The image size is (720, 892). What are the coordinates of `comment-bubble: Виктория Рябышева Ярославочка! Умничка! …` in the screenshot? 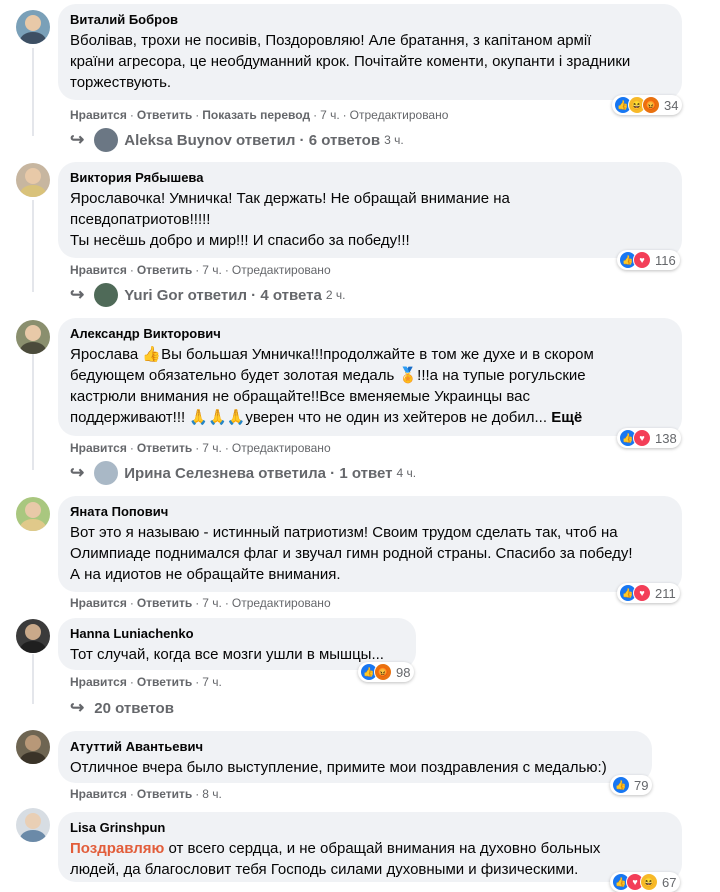 It's located at (370, 210).